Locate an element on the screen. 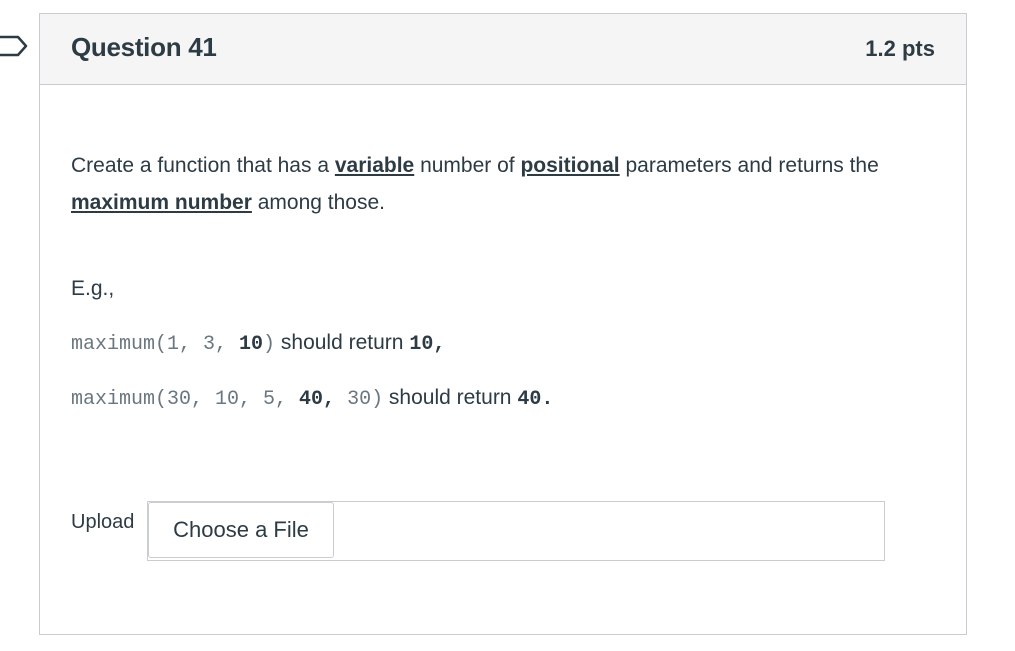 Image resolution: width=1015 pixels, height=651 pixels. prompt-emphasis-variable: variable is located at coordinates (374, 165).